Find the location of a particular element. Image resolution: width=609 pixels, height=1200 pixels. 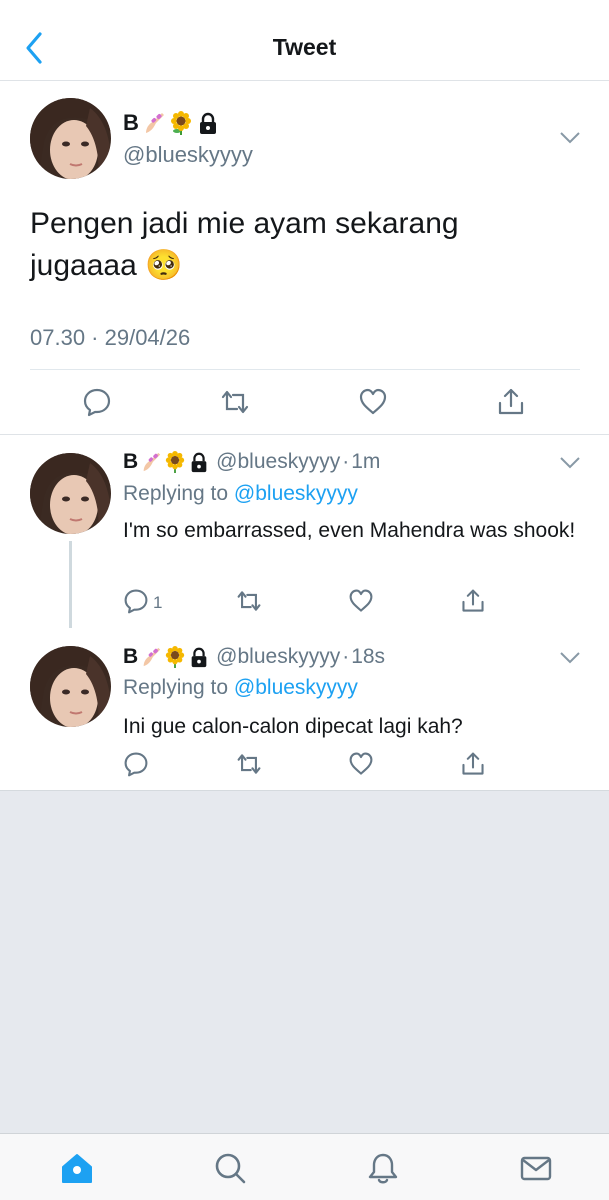

tab-search is located at coordinates (230, 1168).